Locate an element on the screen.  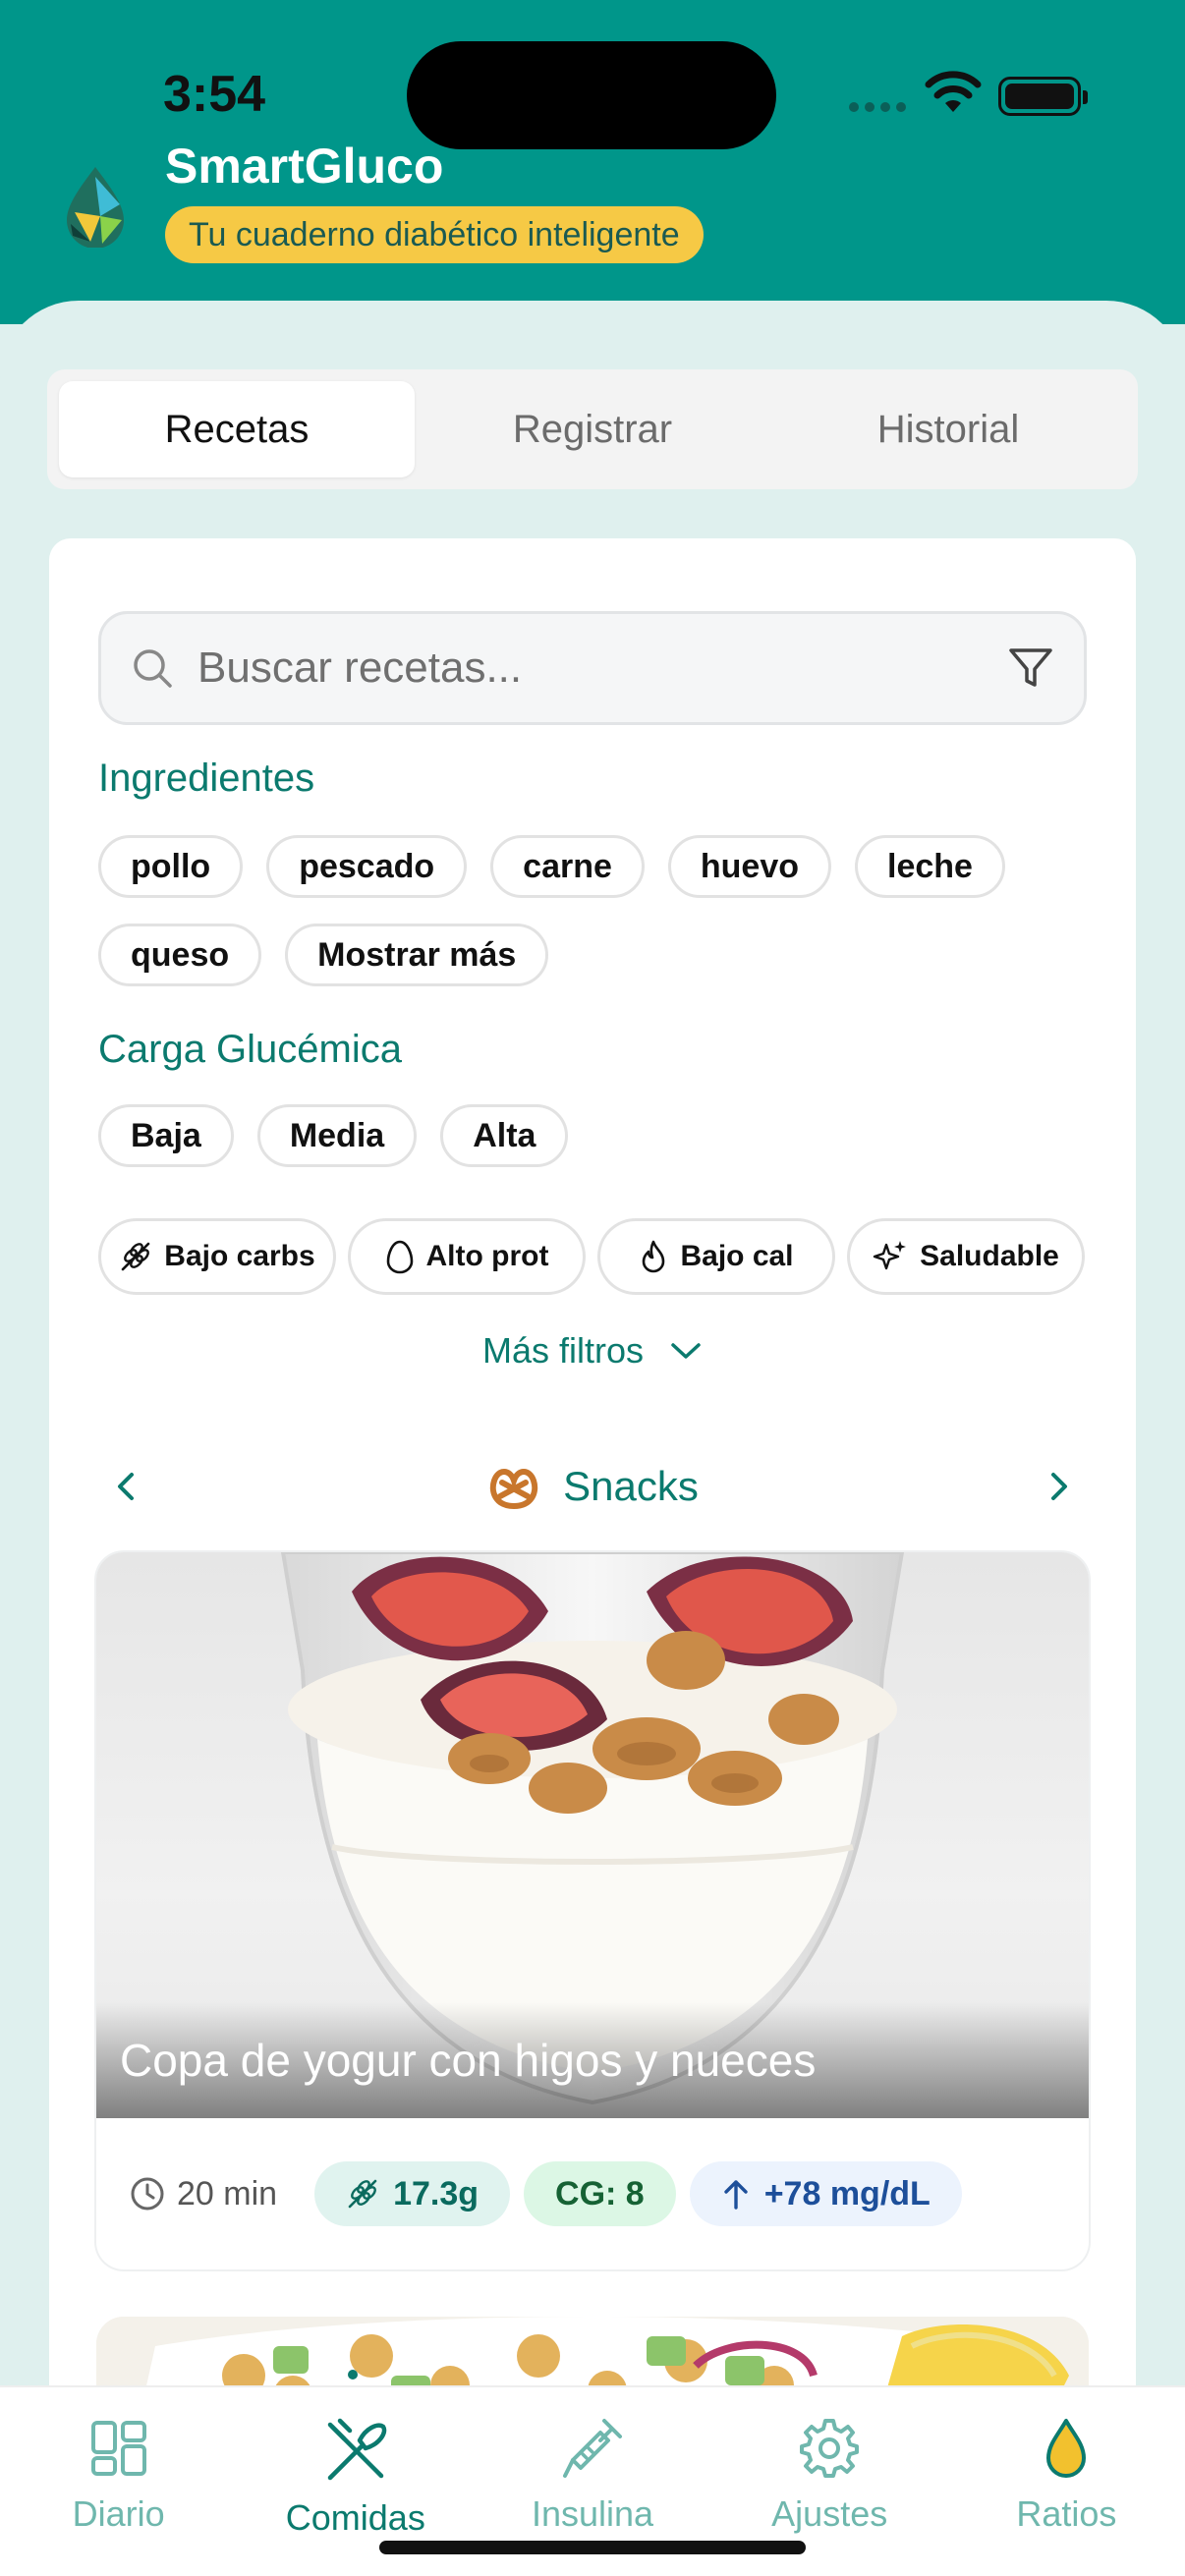
battery-icon is located at coordinates (1043, 96).